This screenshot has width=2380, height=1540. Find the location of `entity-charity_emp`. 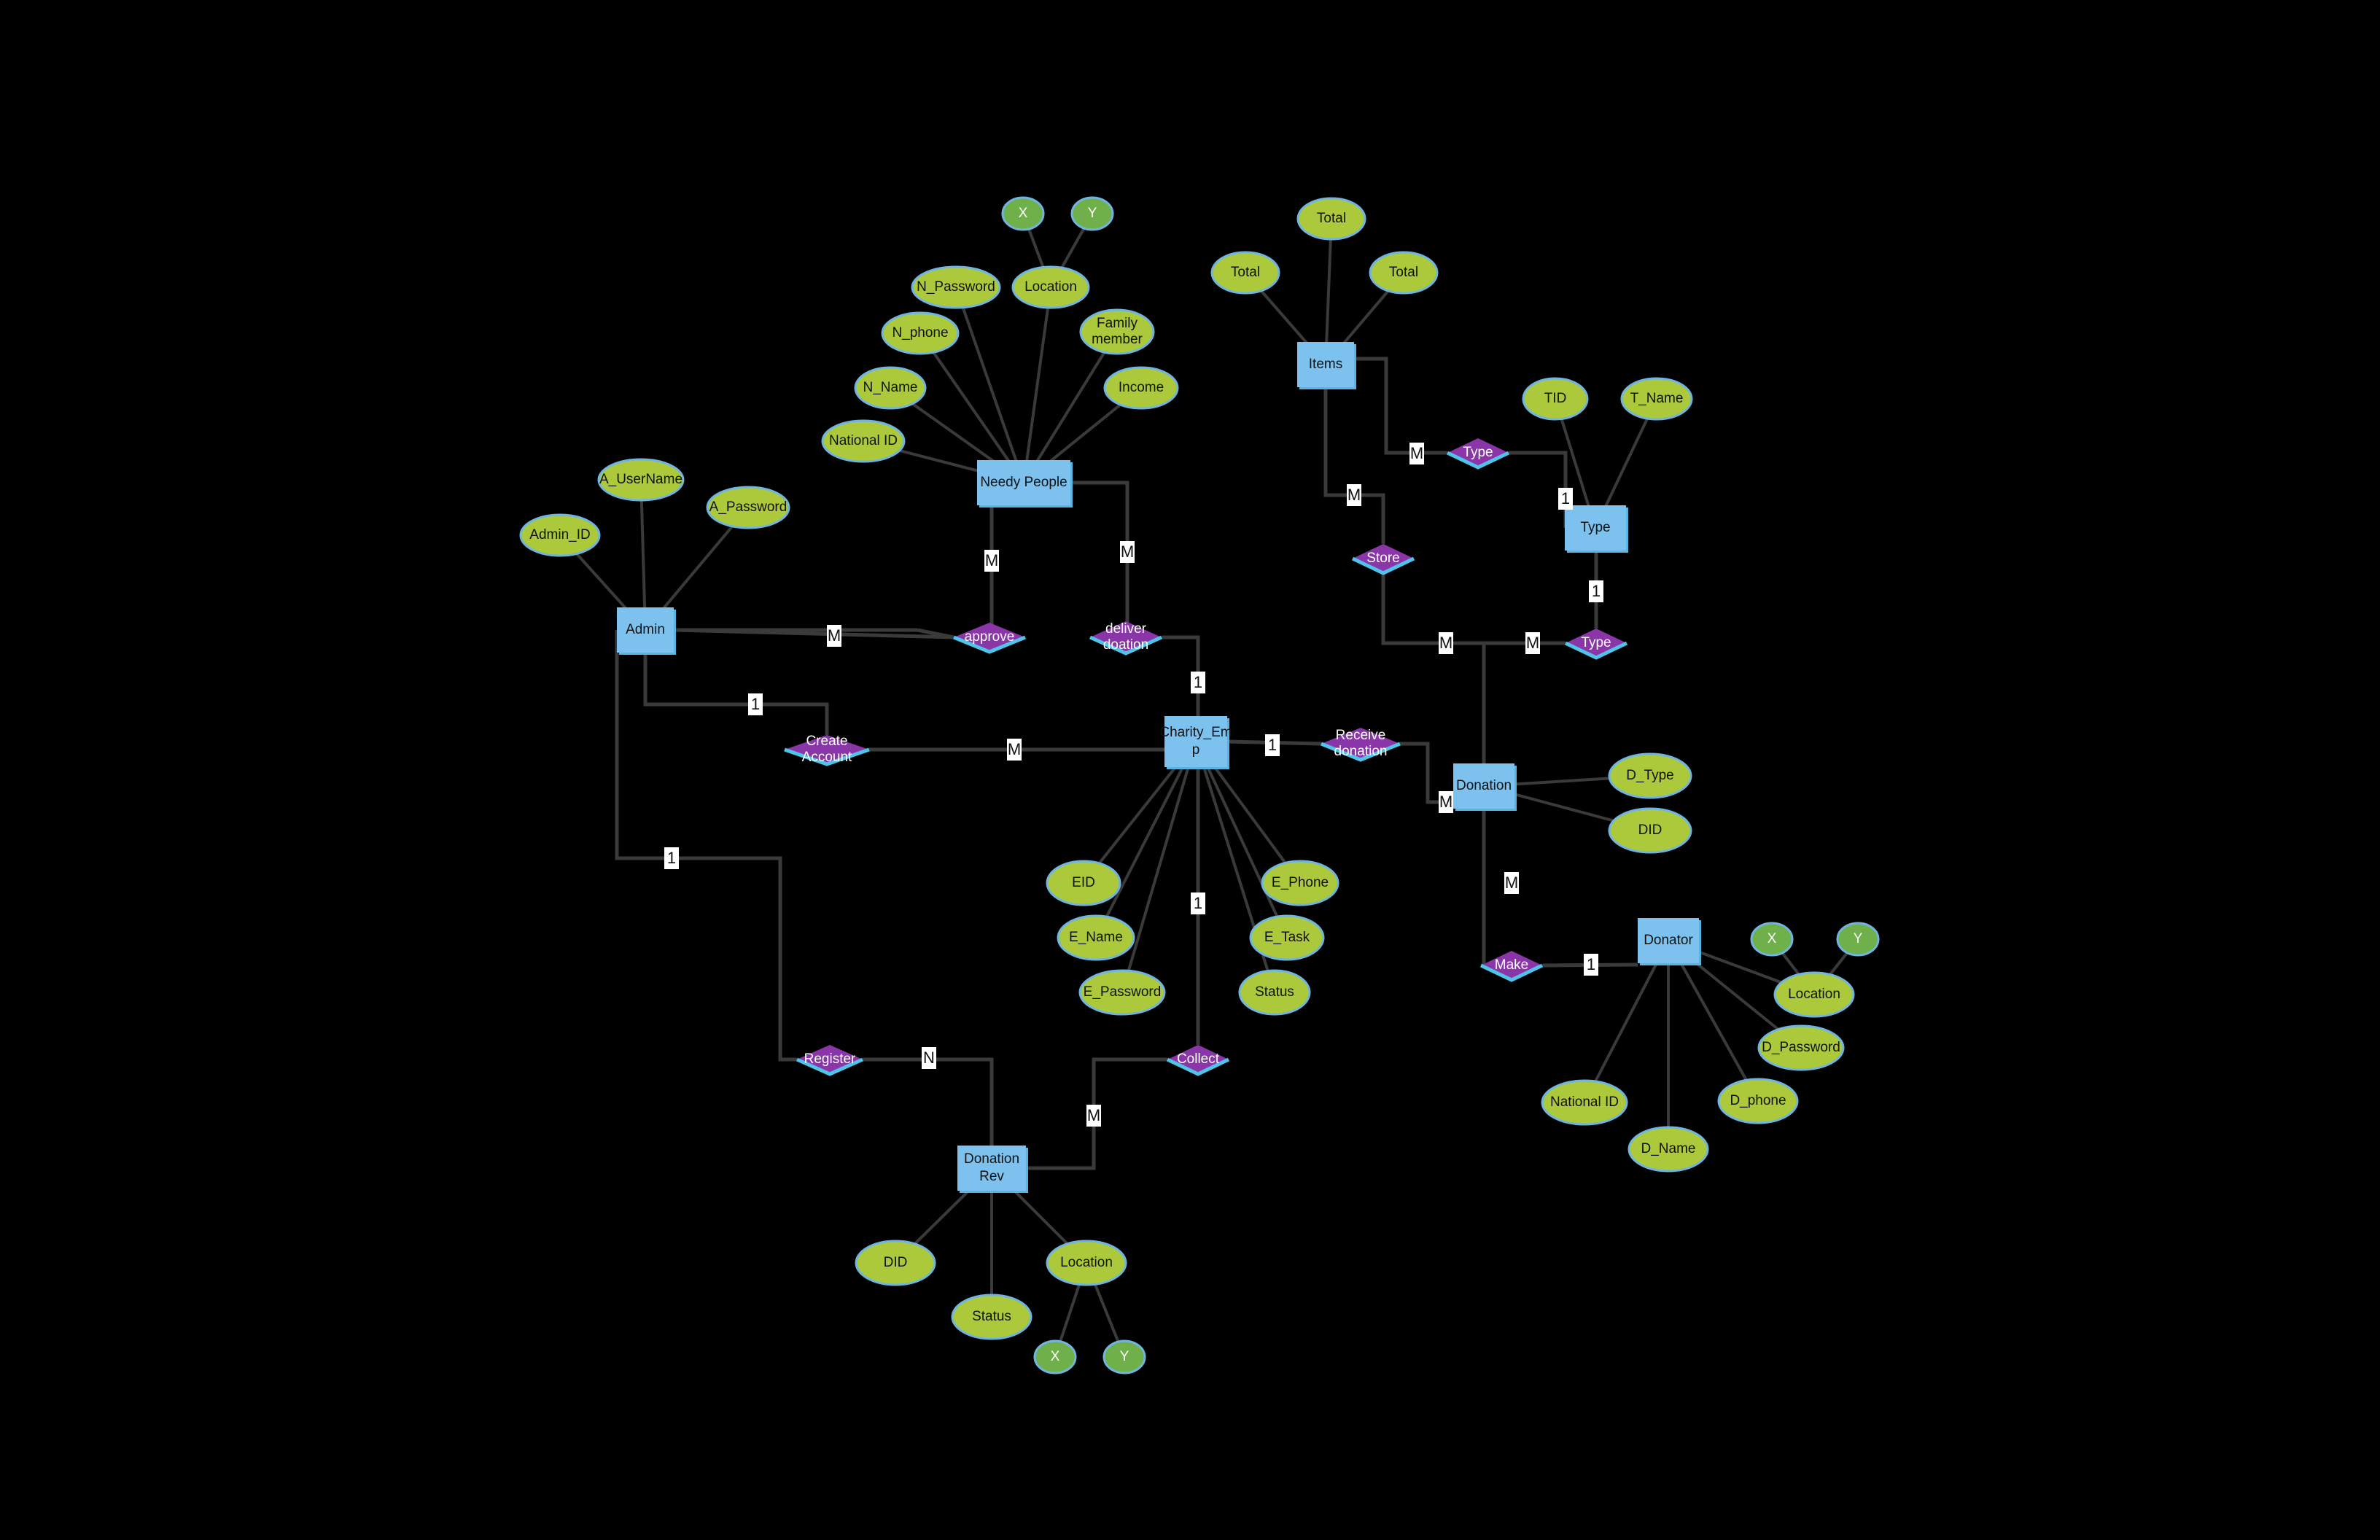

entity-charity_emp is located at coordinates (1195, 741).